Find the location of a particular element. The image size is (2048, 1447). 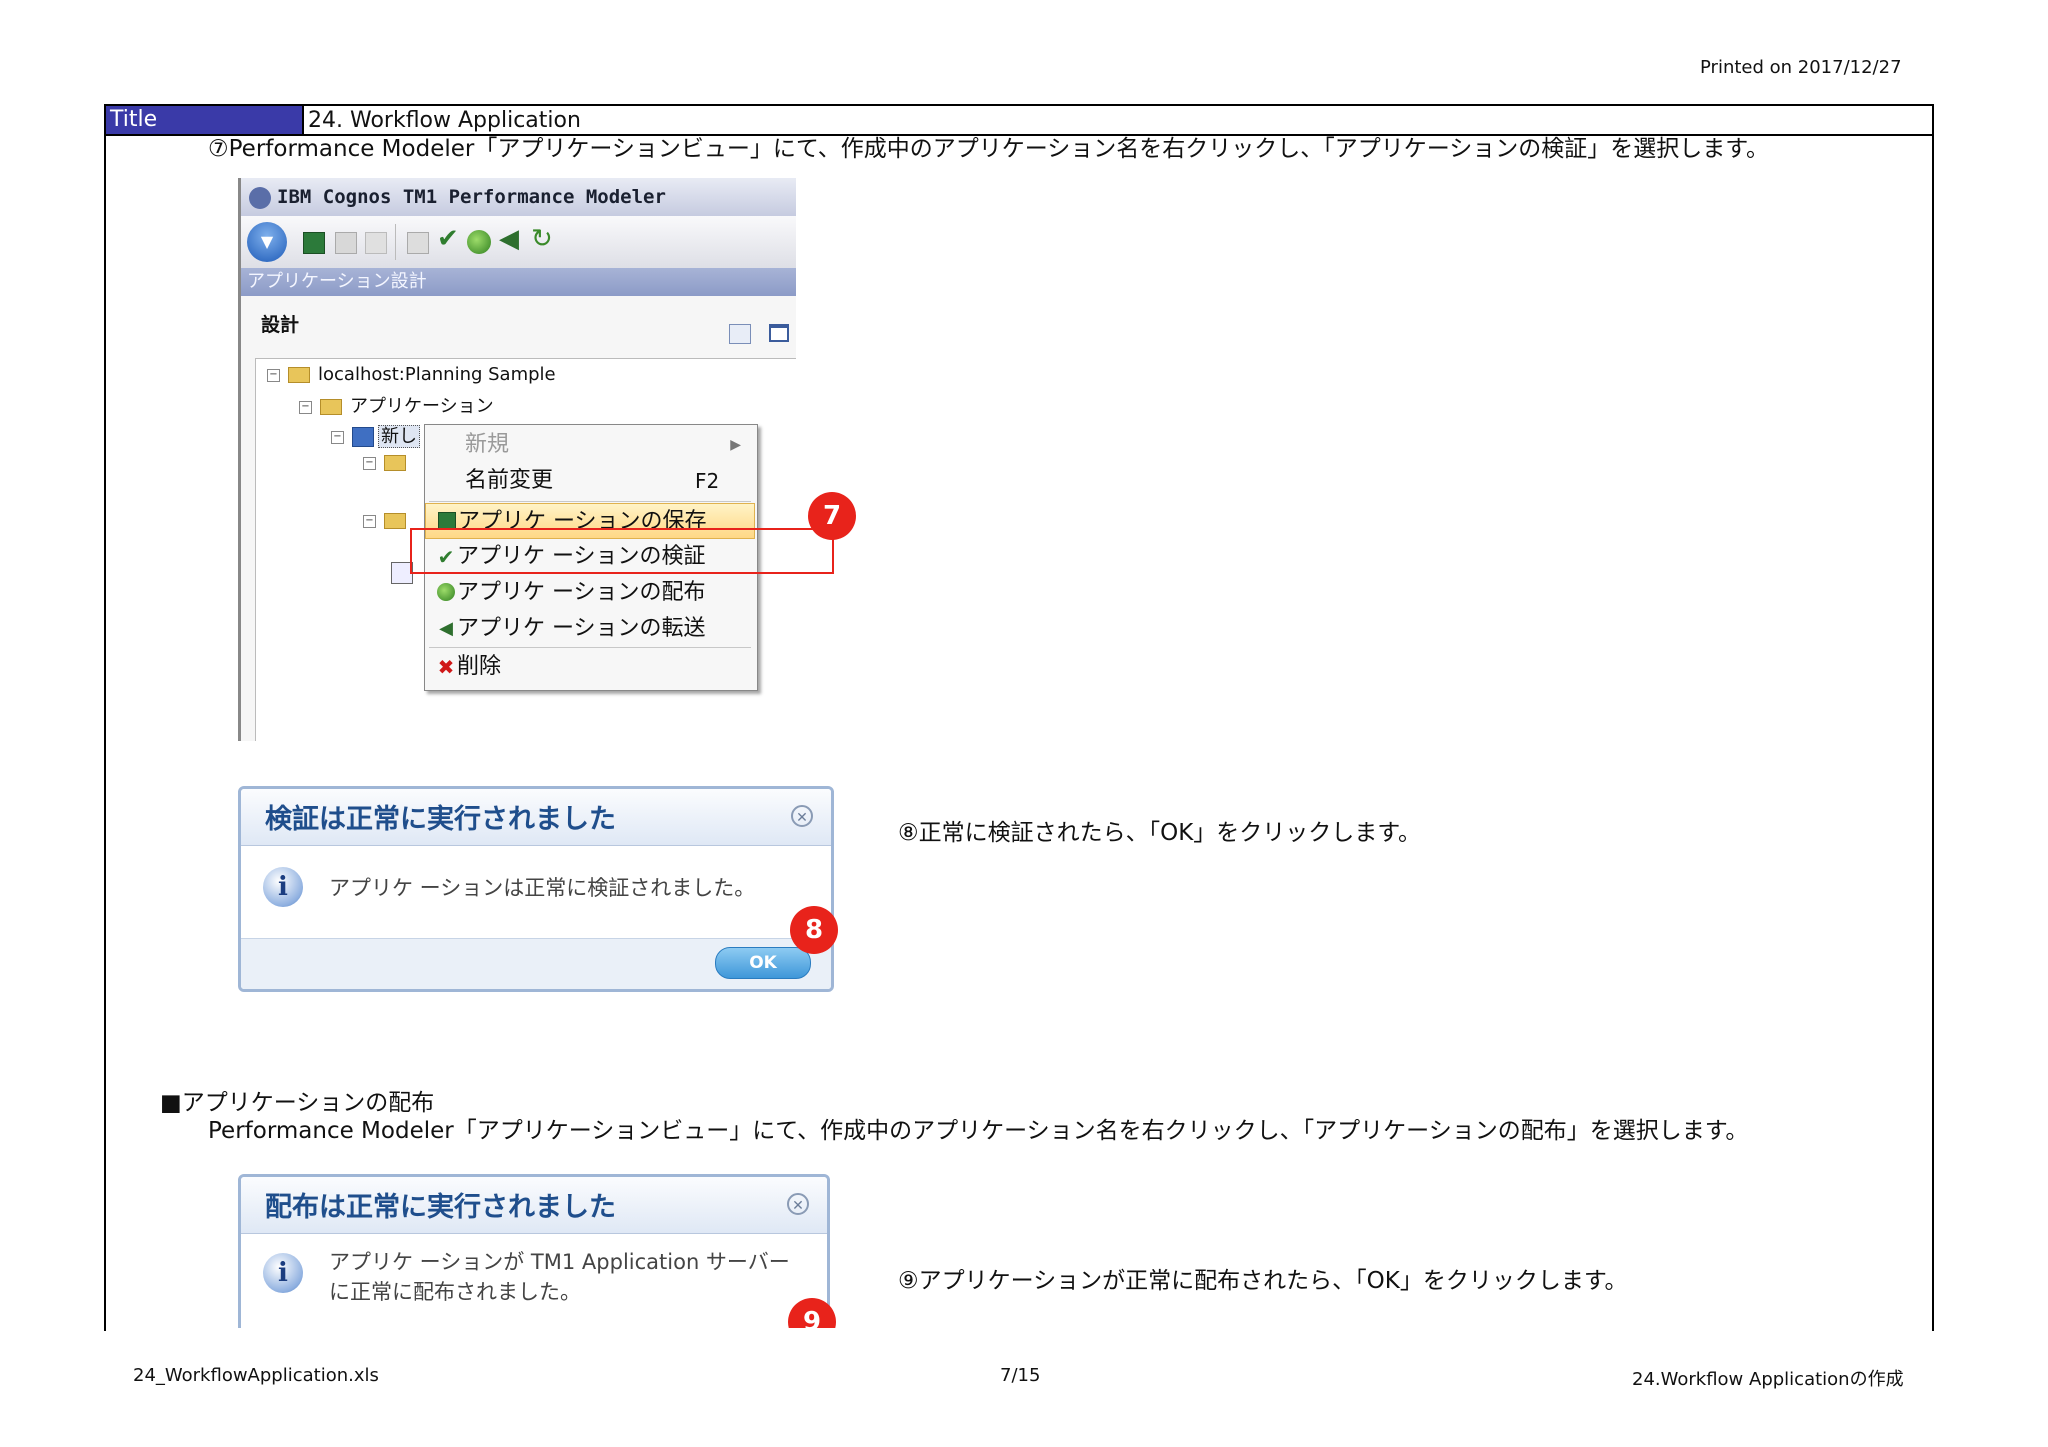

save-icon is located at coordinates (314, 243).